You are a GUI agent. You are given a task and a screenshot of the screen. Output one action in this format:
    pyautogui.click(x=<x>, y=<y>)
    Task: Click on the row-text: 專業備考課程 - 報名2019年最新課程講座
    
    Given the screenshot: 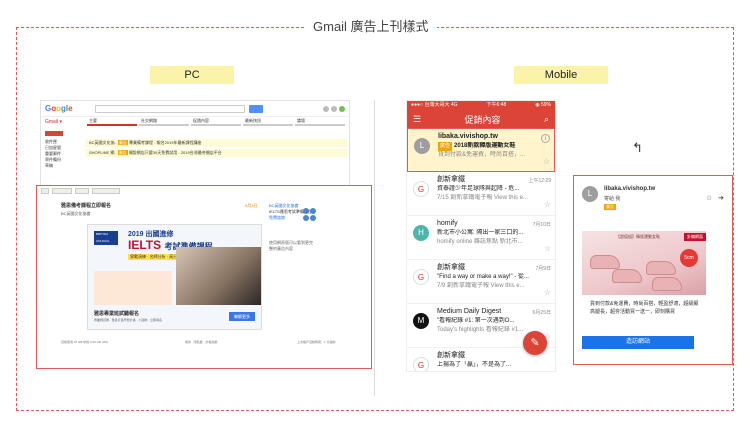 What is the action you would take?
    pyautogui.click(x=165, y=142)
    